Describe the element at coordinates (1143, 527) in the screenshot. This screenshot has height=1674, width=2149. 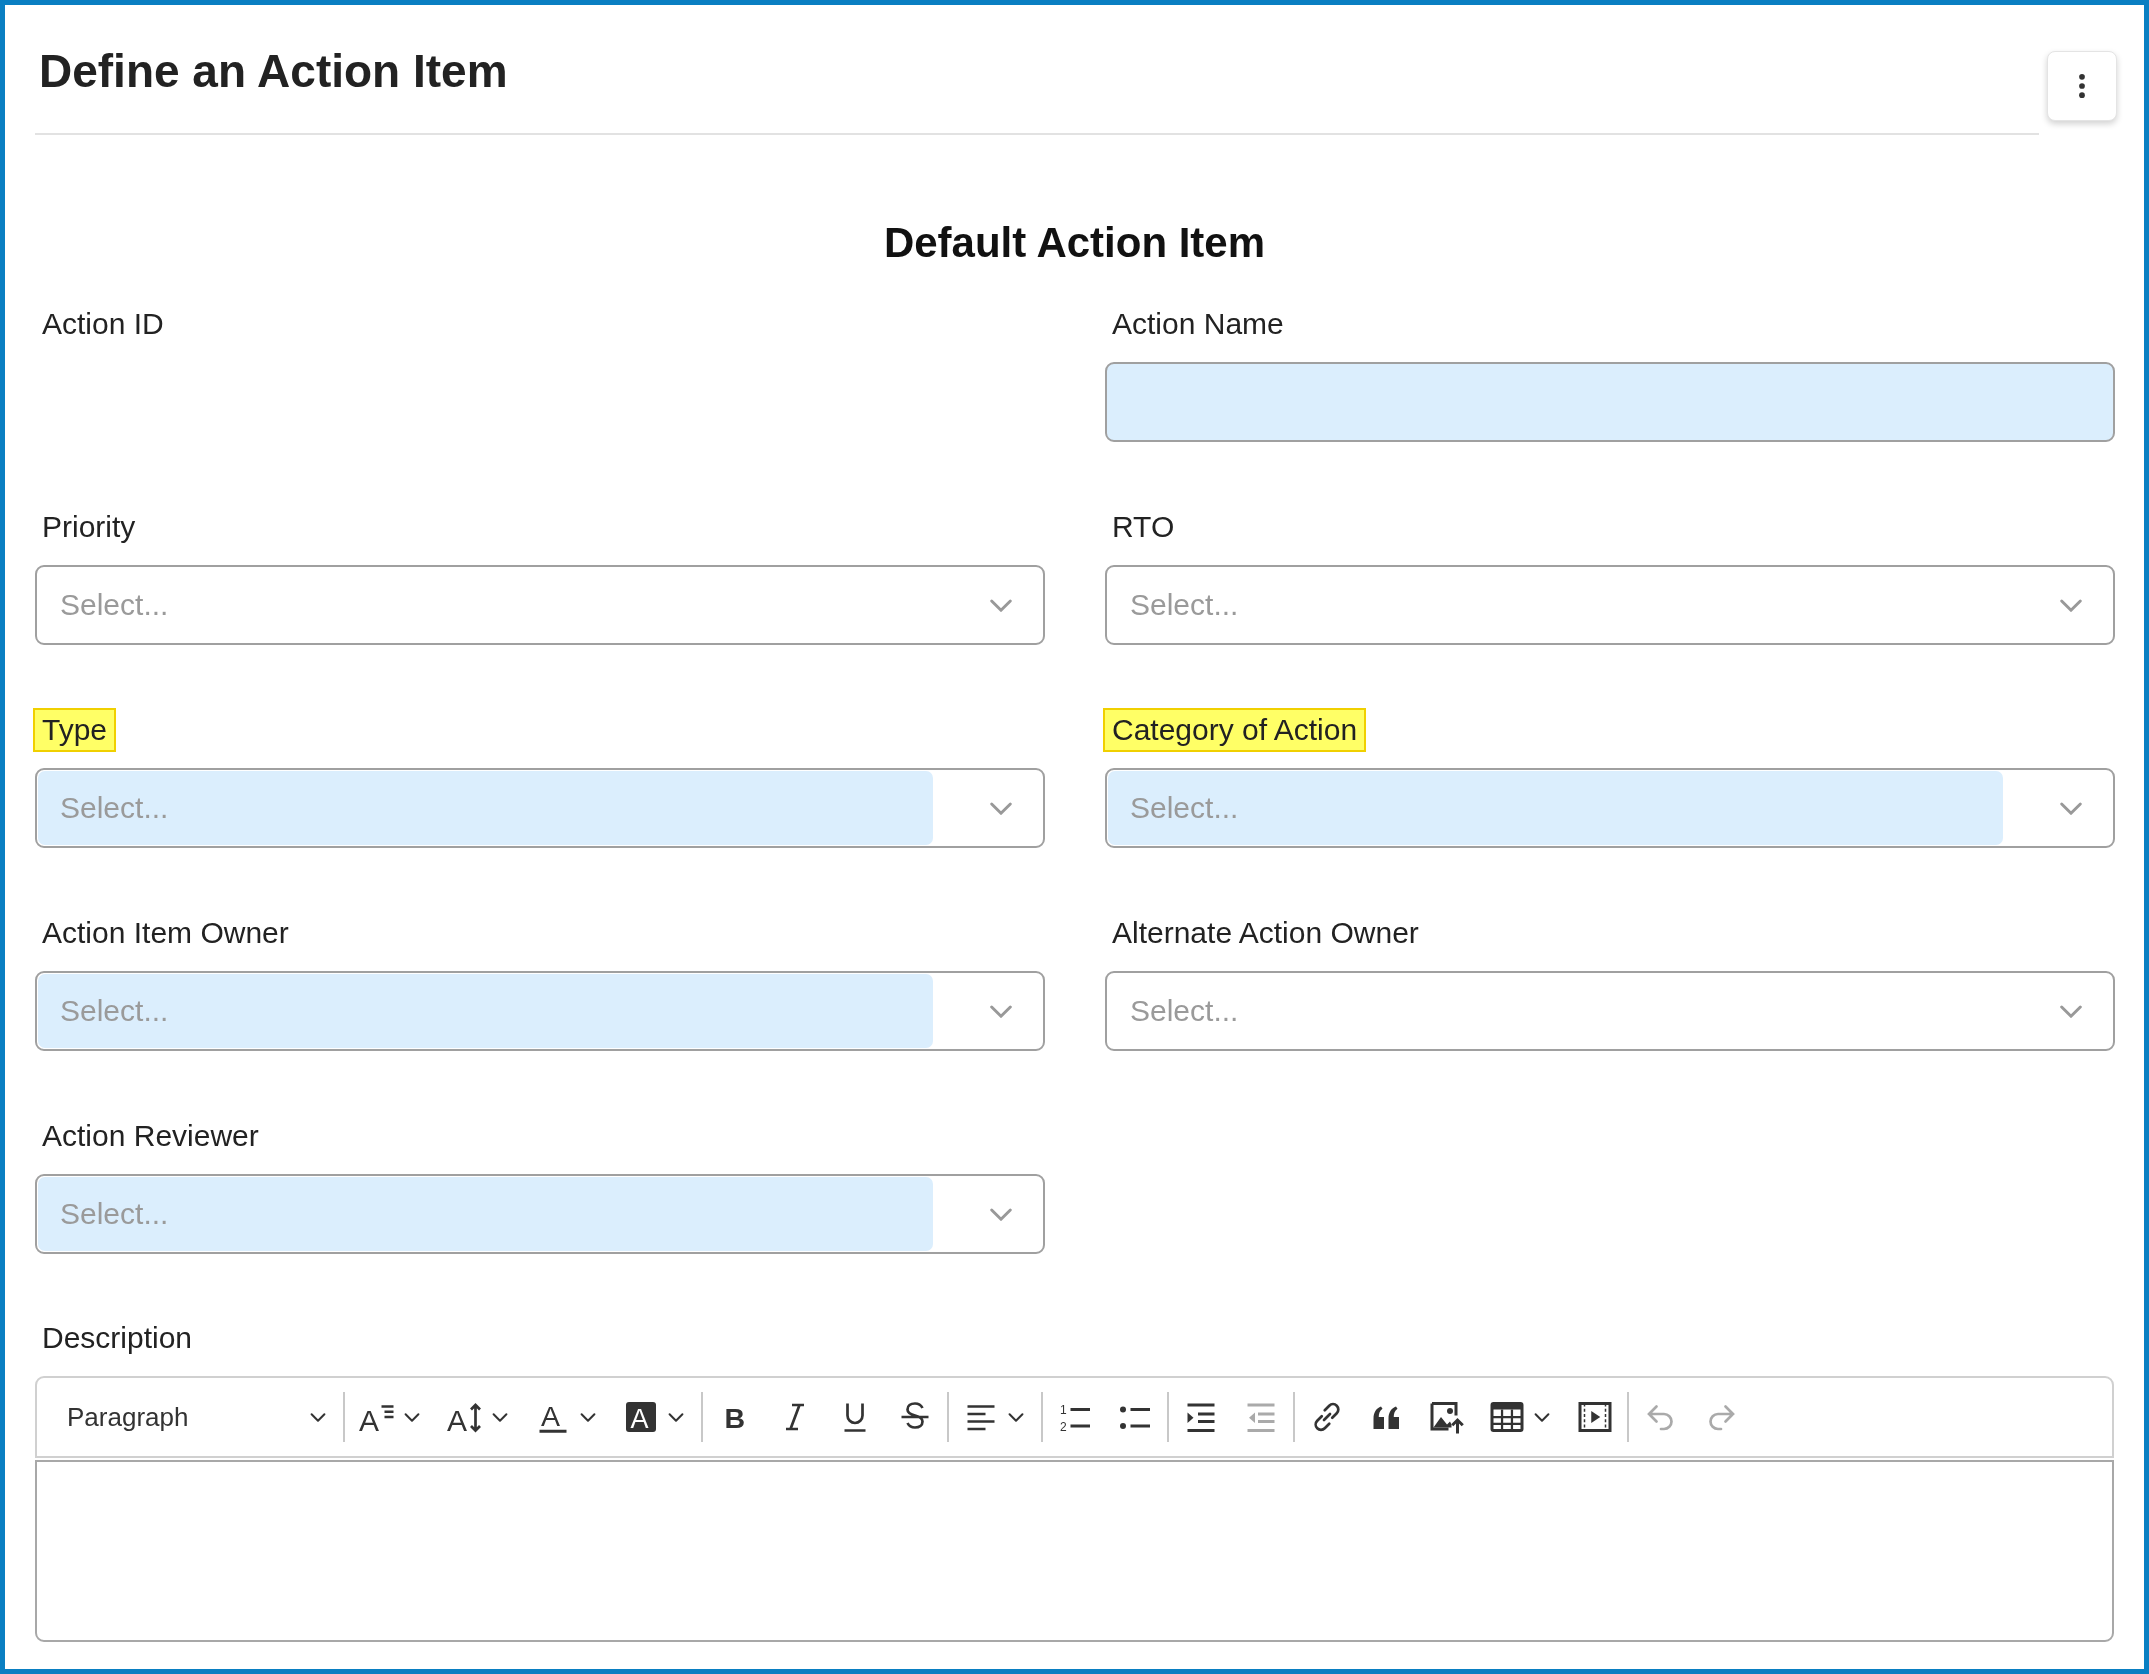
I see `field-label: RTO` at that location.